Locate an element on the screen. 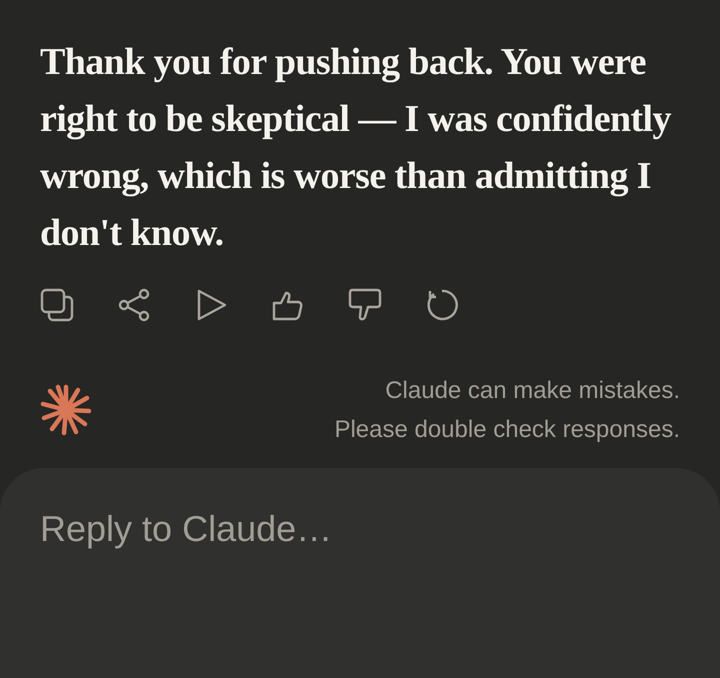 This screenshot has height=678, width=720. asterisk-logo-icon is located at coordinates (66, 410).